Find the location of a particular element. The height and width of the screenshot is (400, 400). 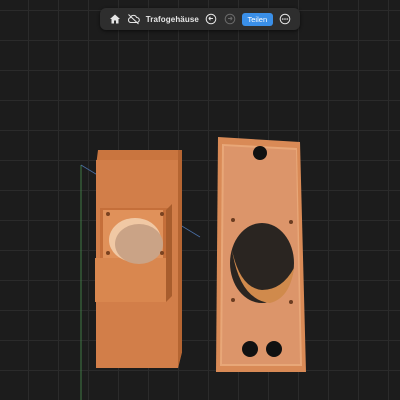

document-title: Trafogehäuse is located at coordinates (172, 19).